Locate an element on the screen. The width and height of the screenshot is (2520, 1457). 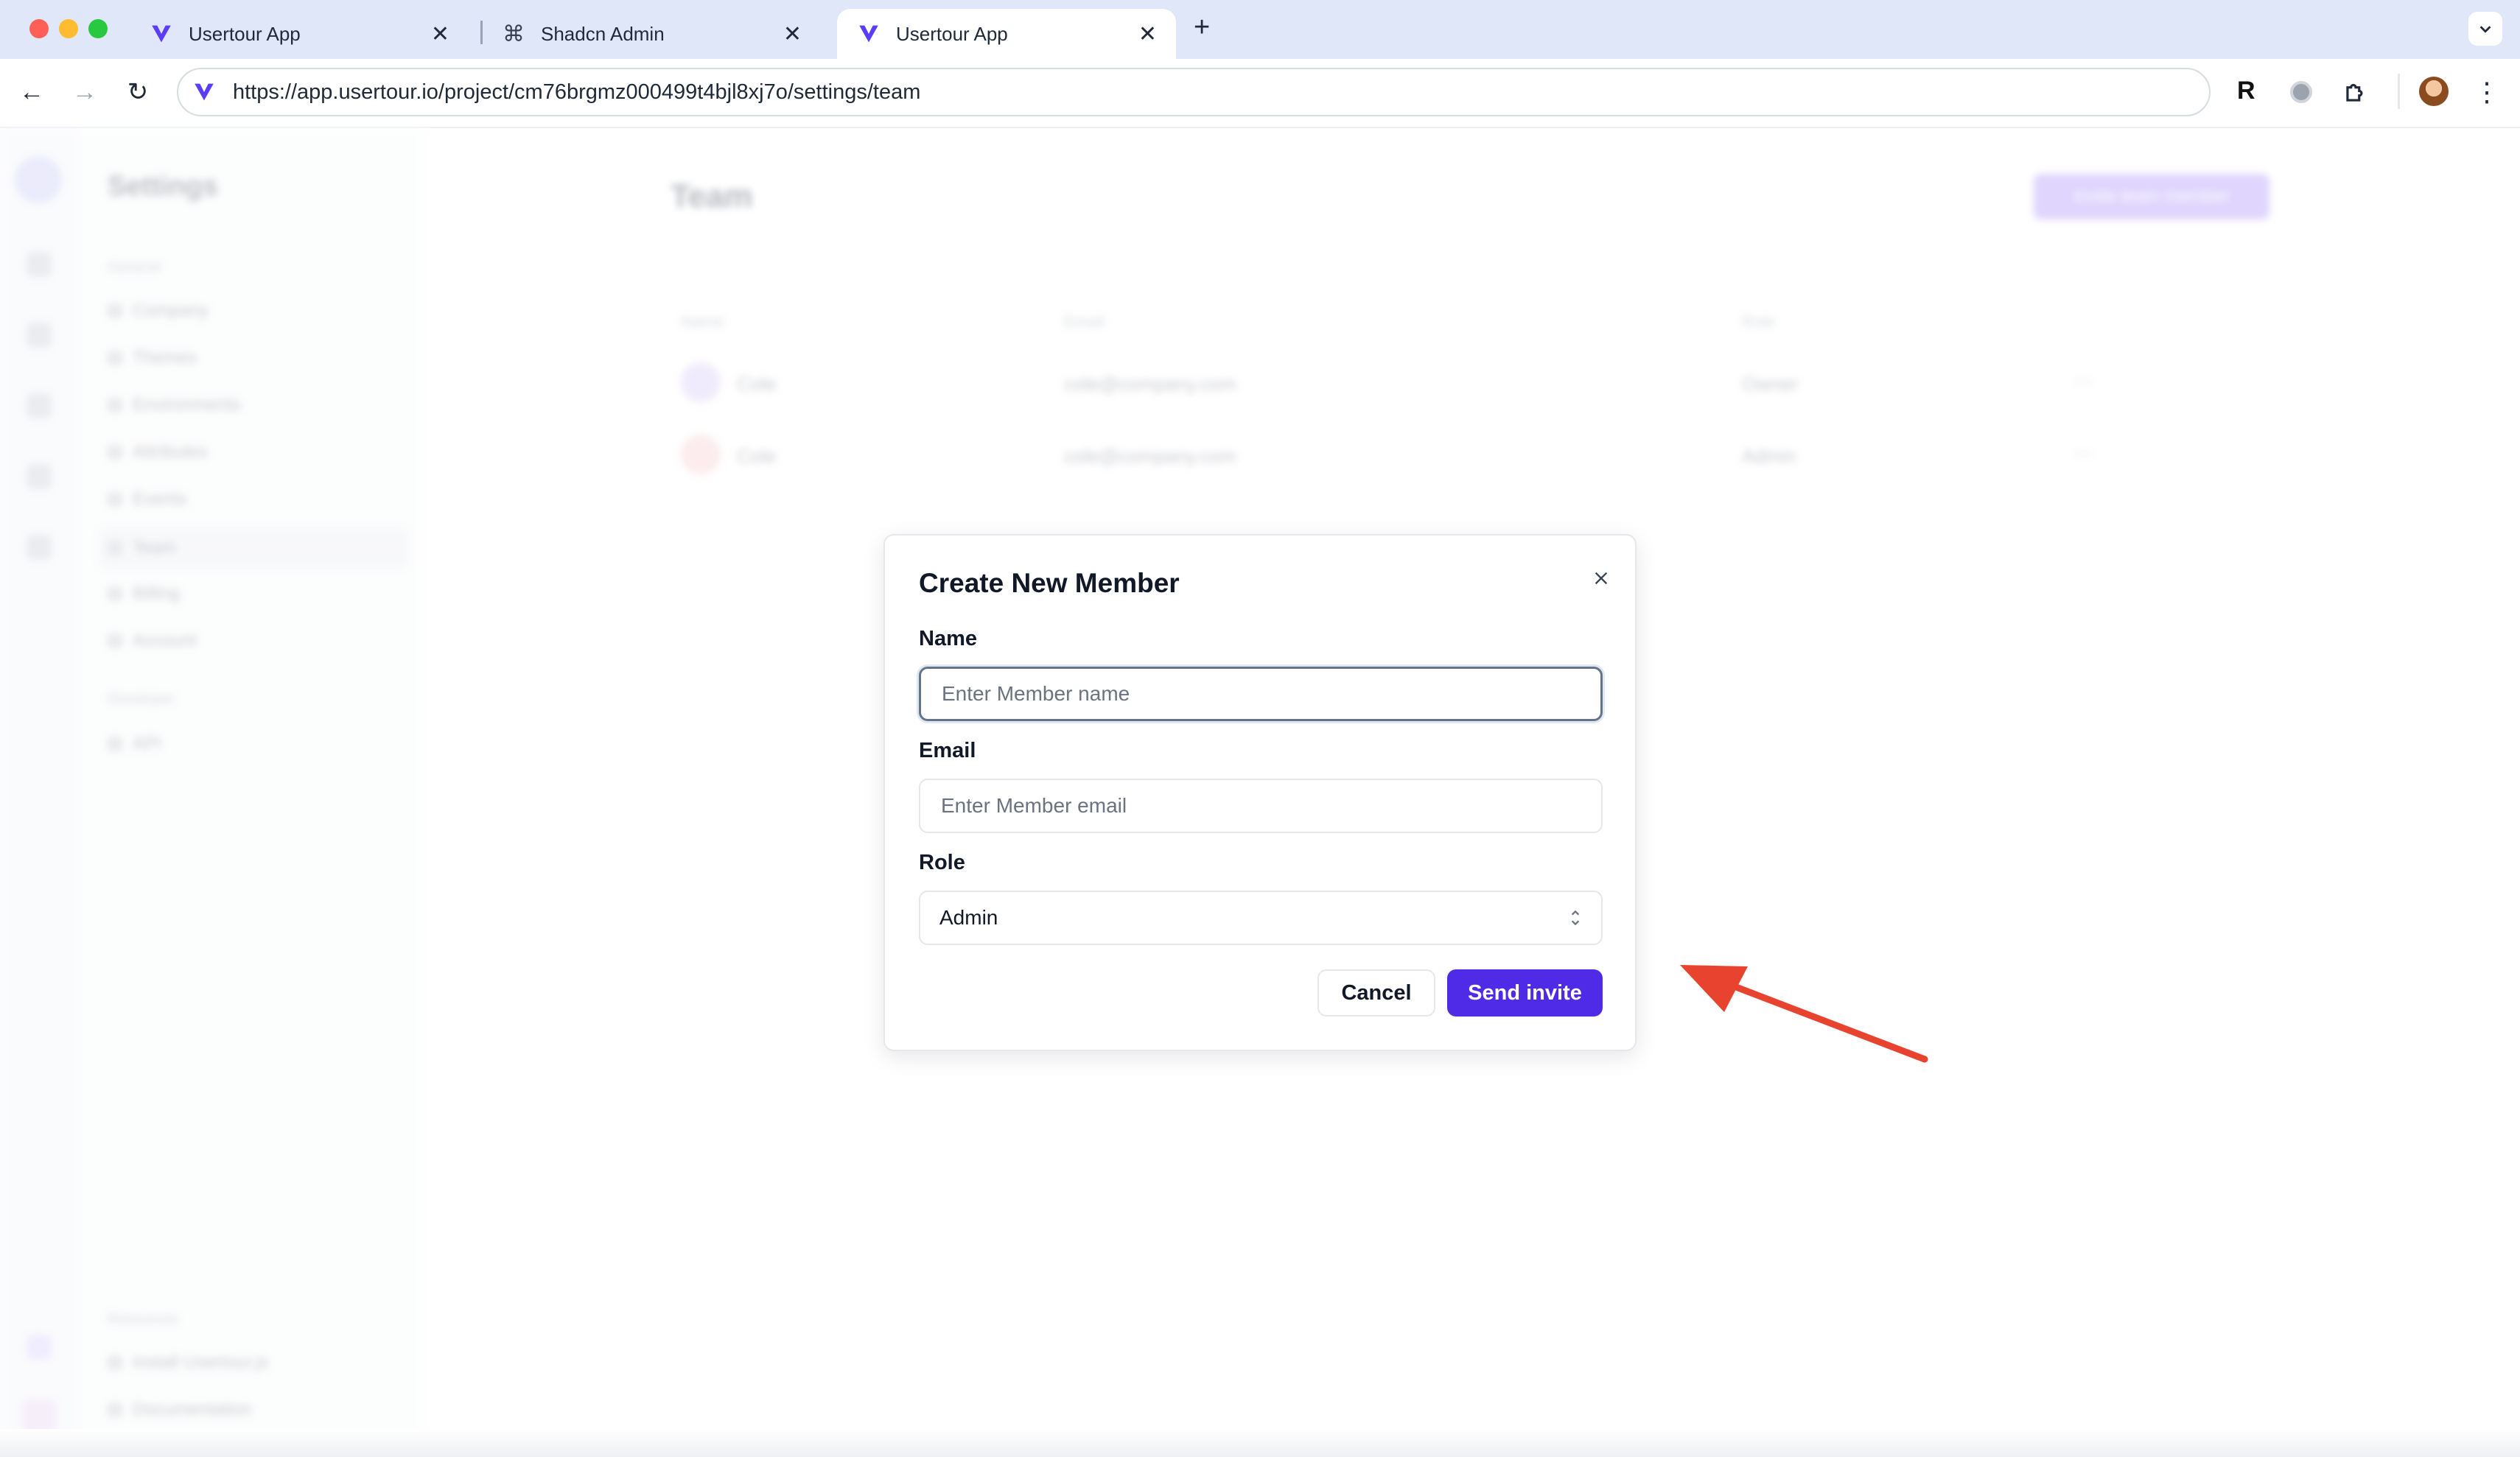
minimize-window-button is located at coordinates (68, 28).